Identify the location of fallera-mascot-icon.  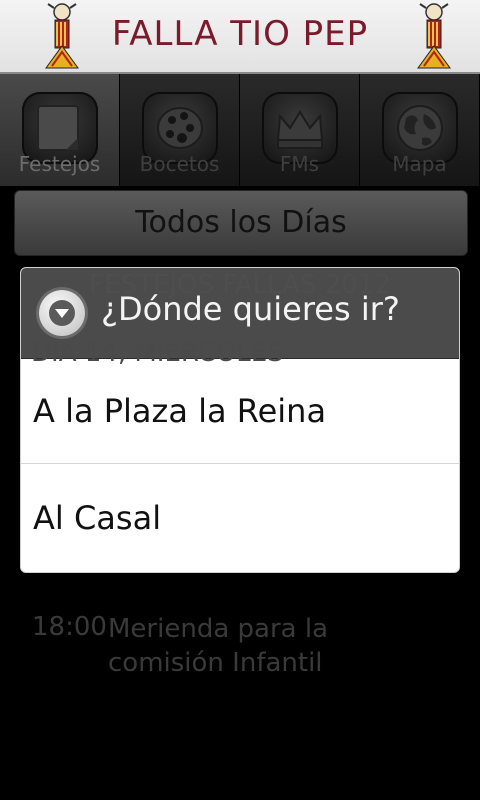
(434, 36).